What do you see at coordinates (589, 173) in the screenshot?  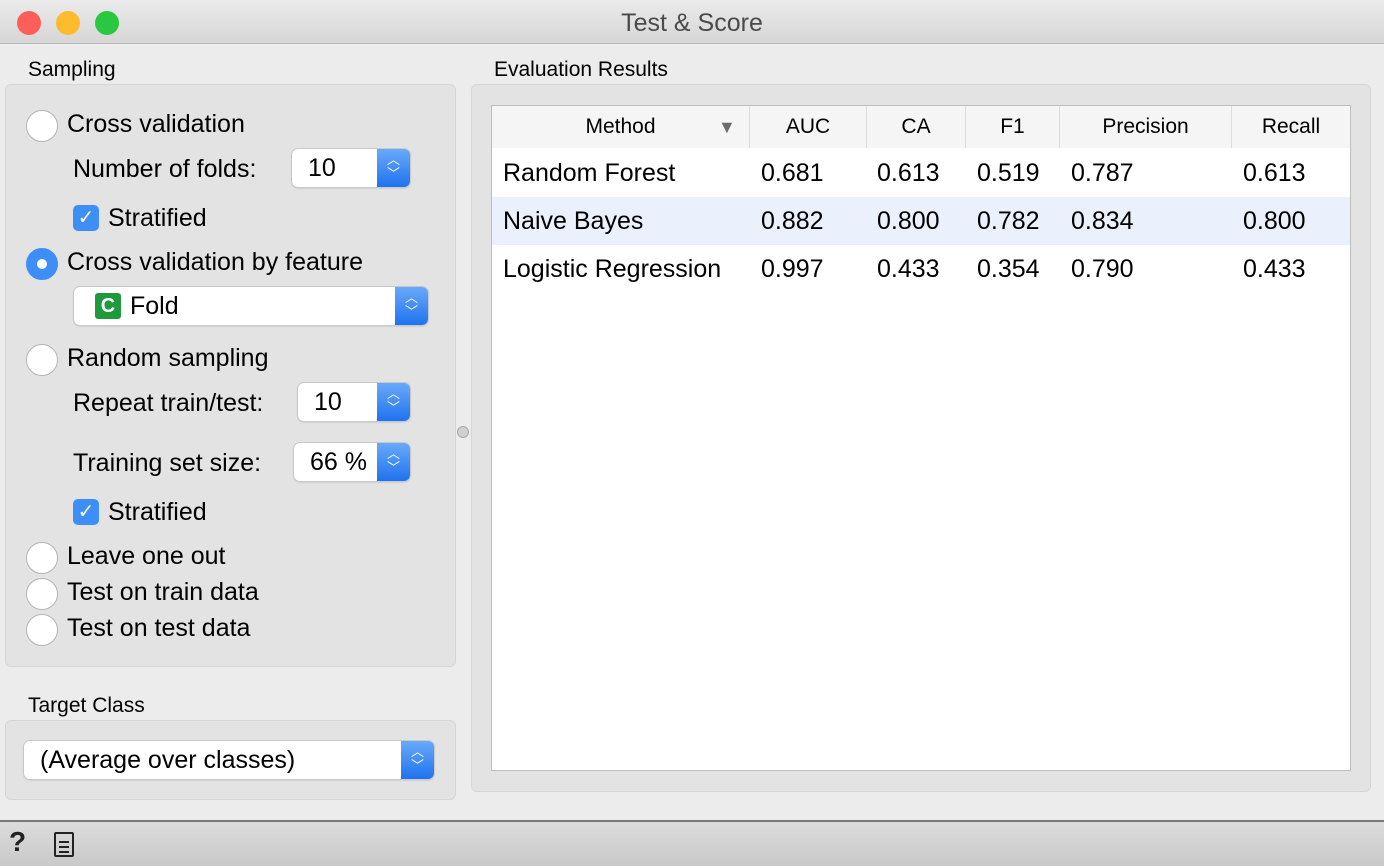 I see `table-cell: Random Forest` at bounding box center [589, 173].